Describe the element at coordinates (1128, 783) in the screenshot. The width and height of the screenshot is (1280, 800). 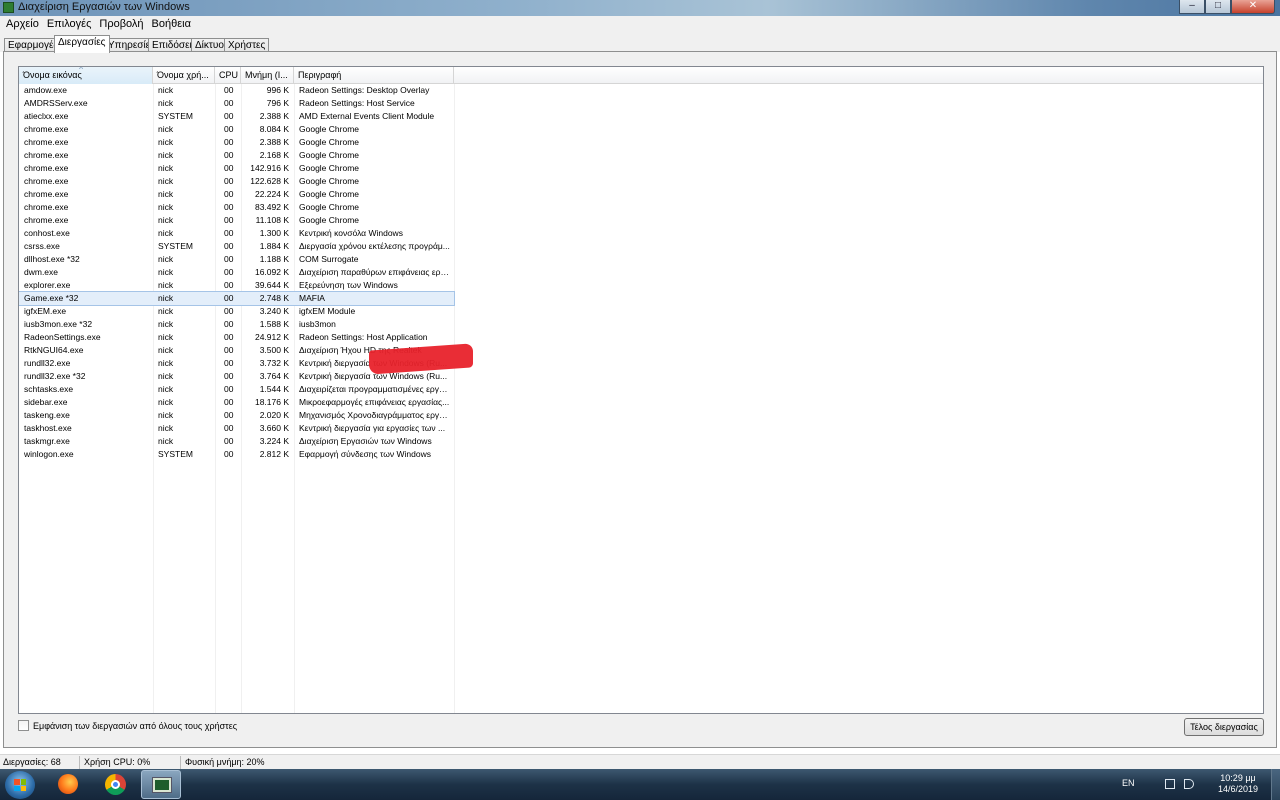
I see `language-indicator: EN` at that location.